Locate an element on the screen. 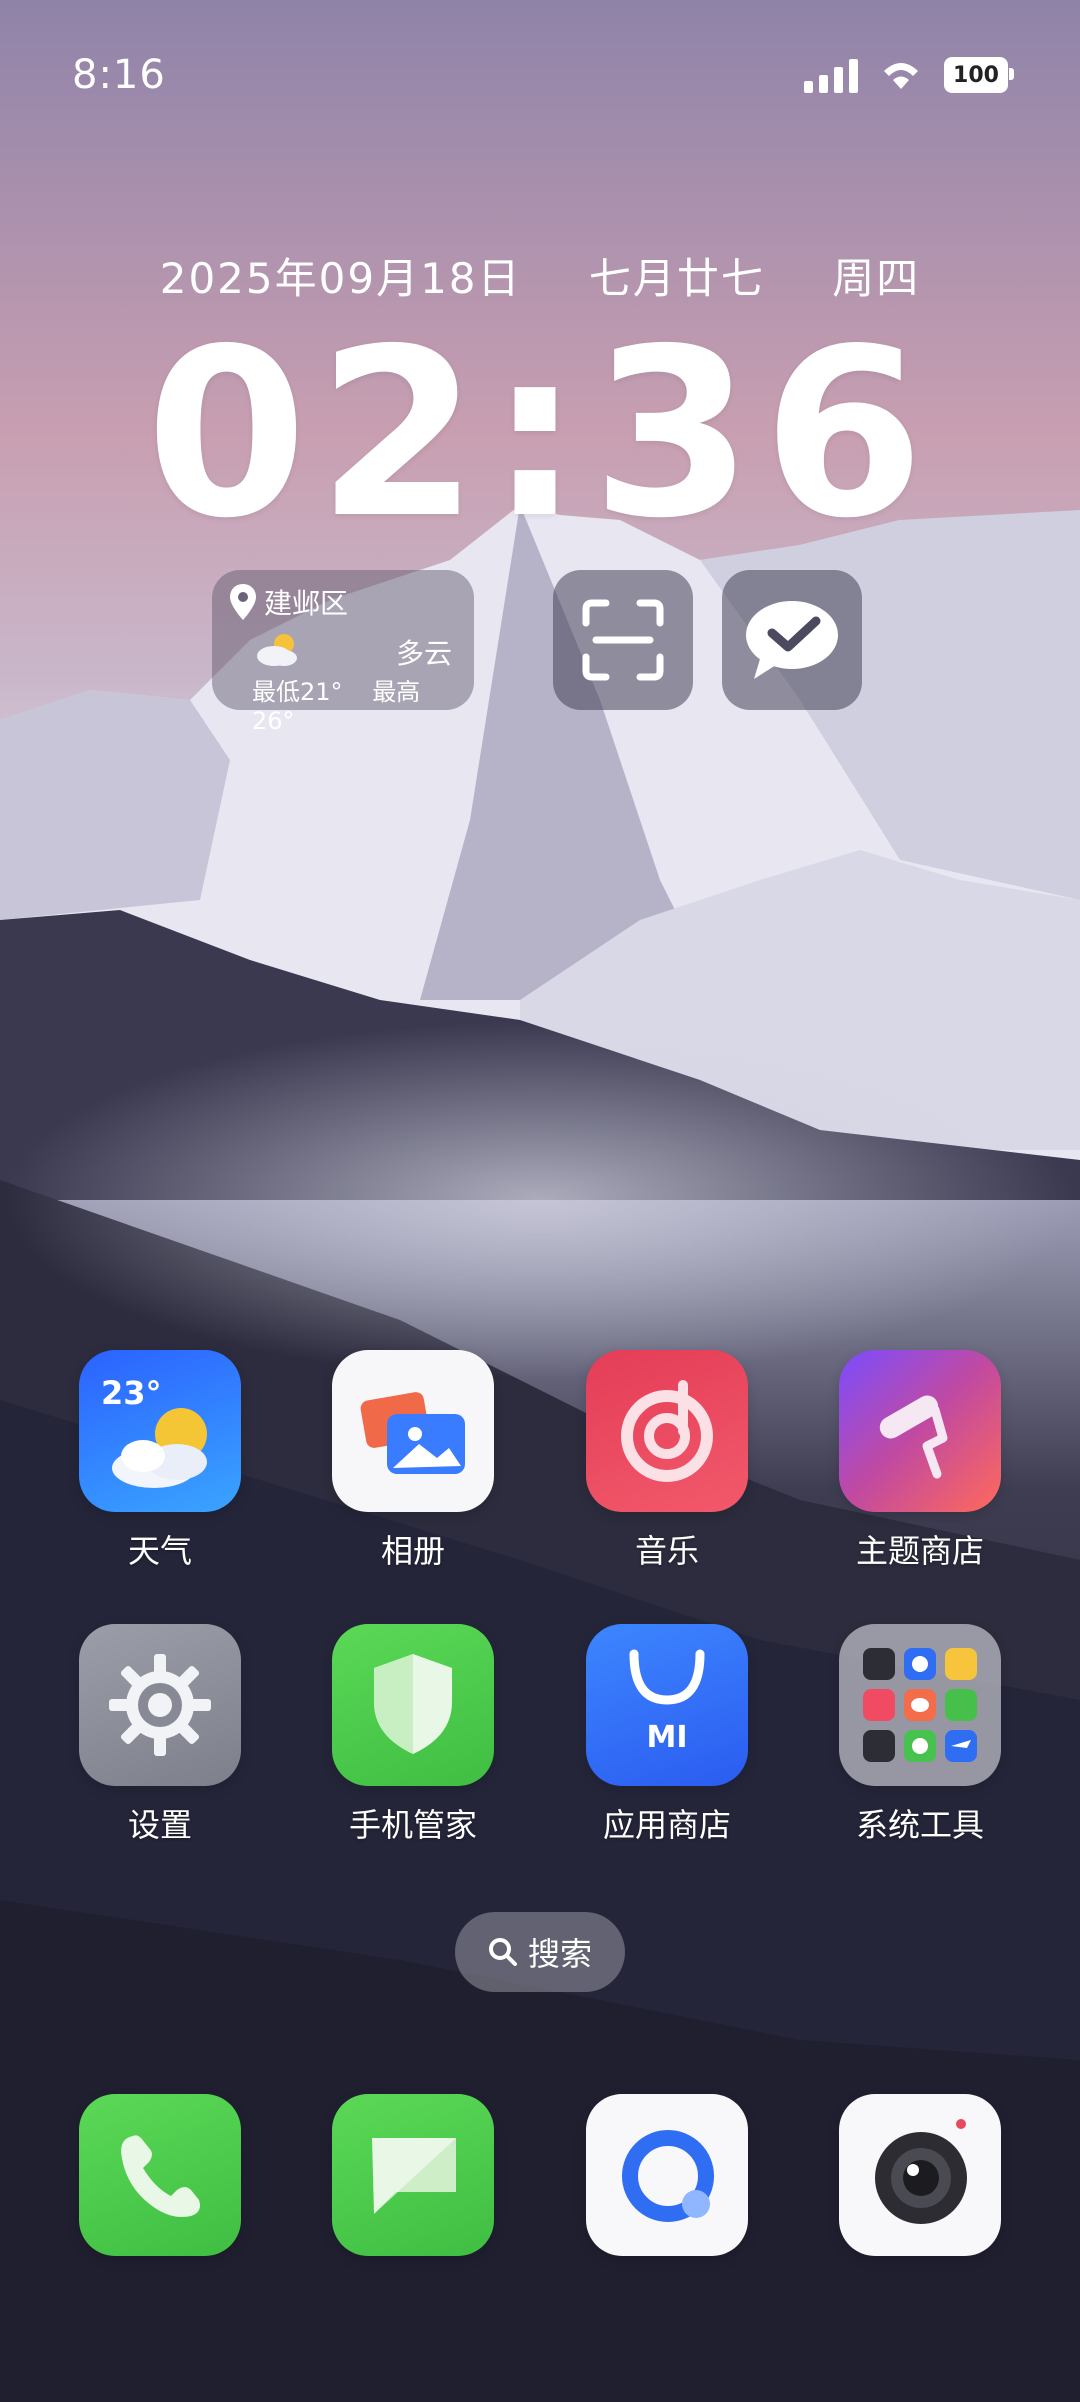 Image resolution: width=1080 pixels, height=2402 pixels. status-time: 8:16 is located at coordinates (119, 75).